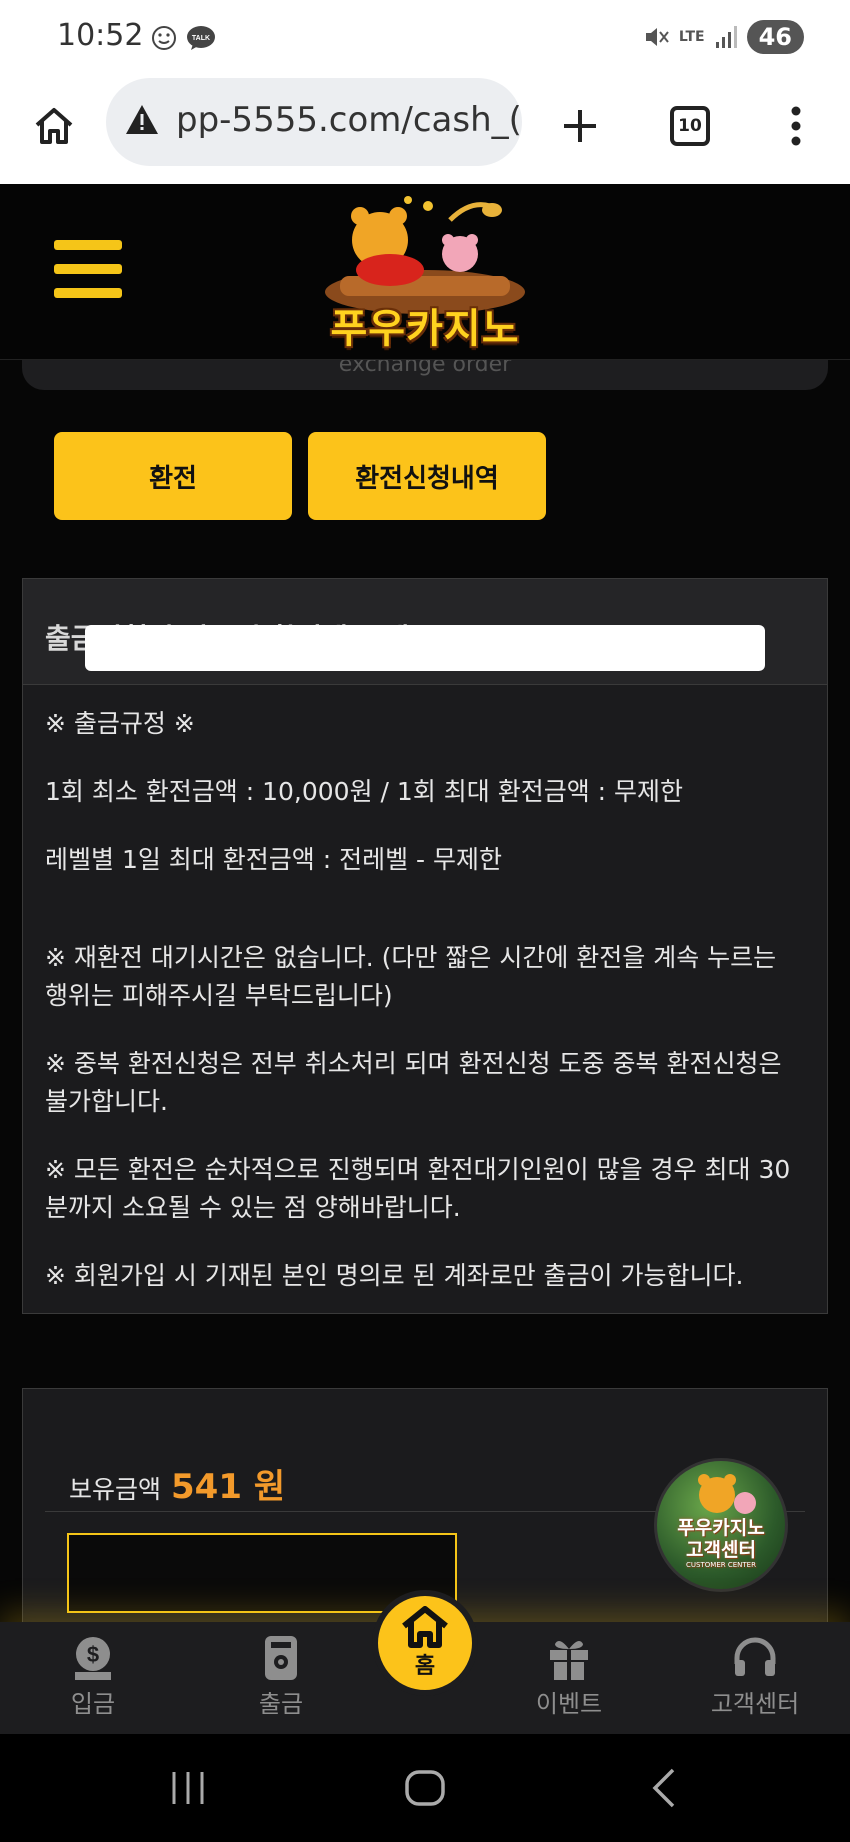 The width and height of the screenshot is (850, 1842). I want to click on nav-deposit-label: 입금, so click(93, 1704).